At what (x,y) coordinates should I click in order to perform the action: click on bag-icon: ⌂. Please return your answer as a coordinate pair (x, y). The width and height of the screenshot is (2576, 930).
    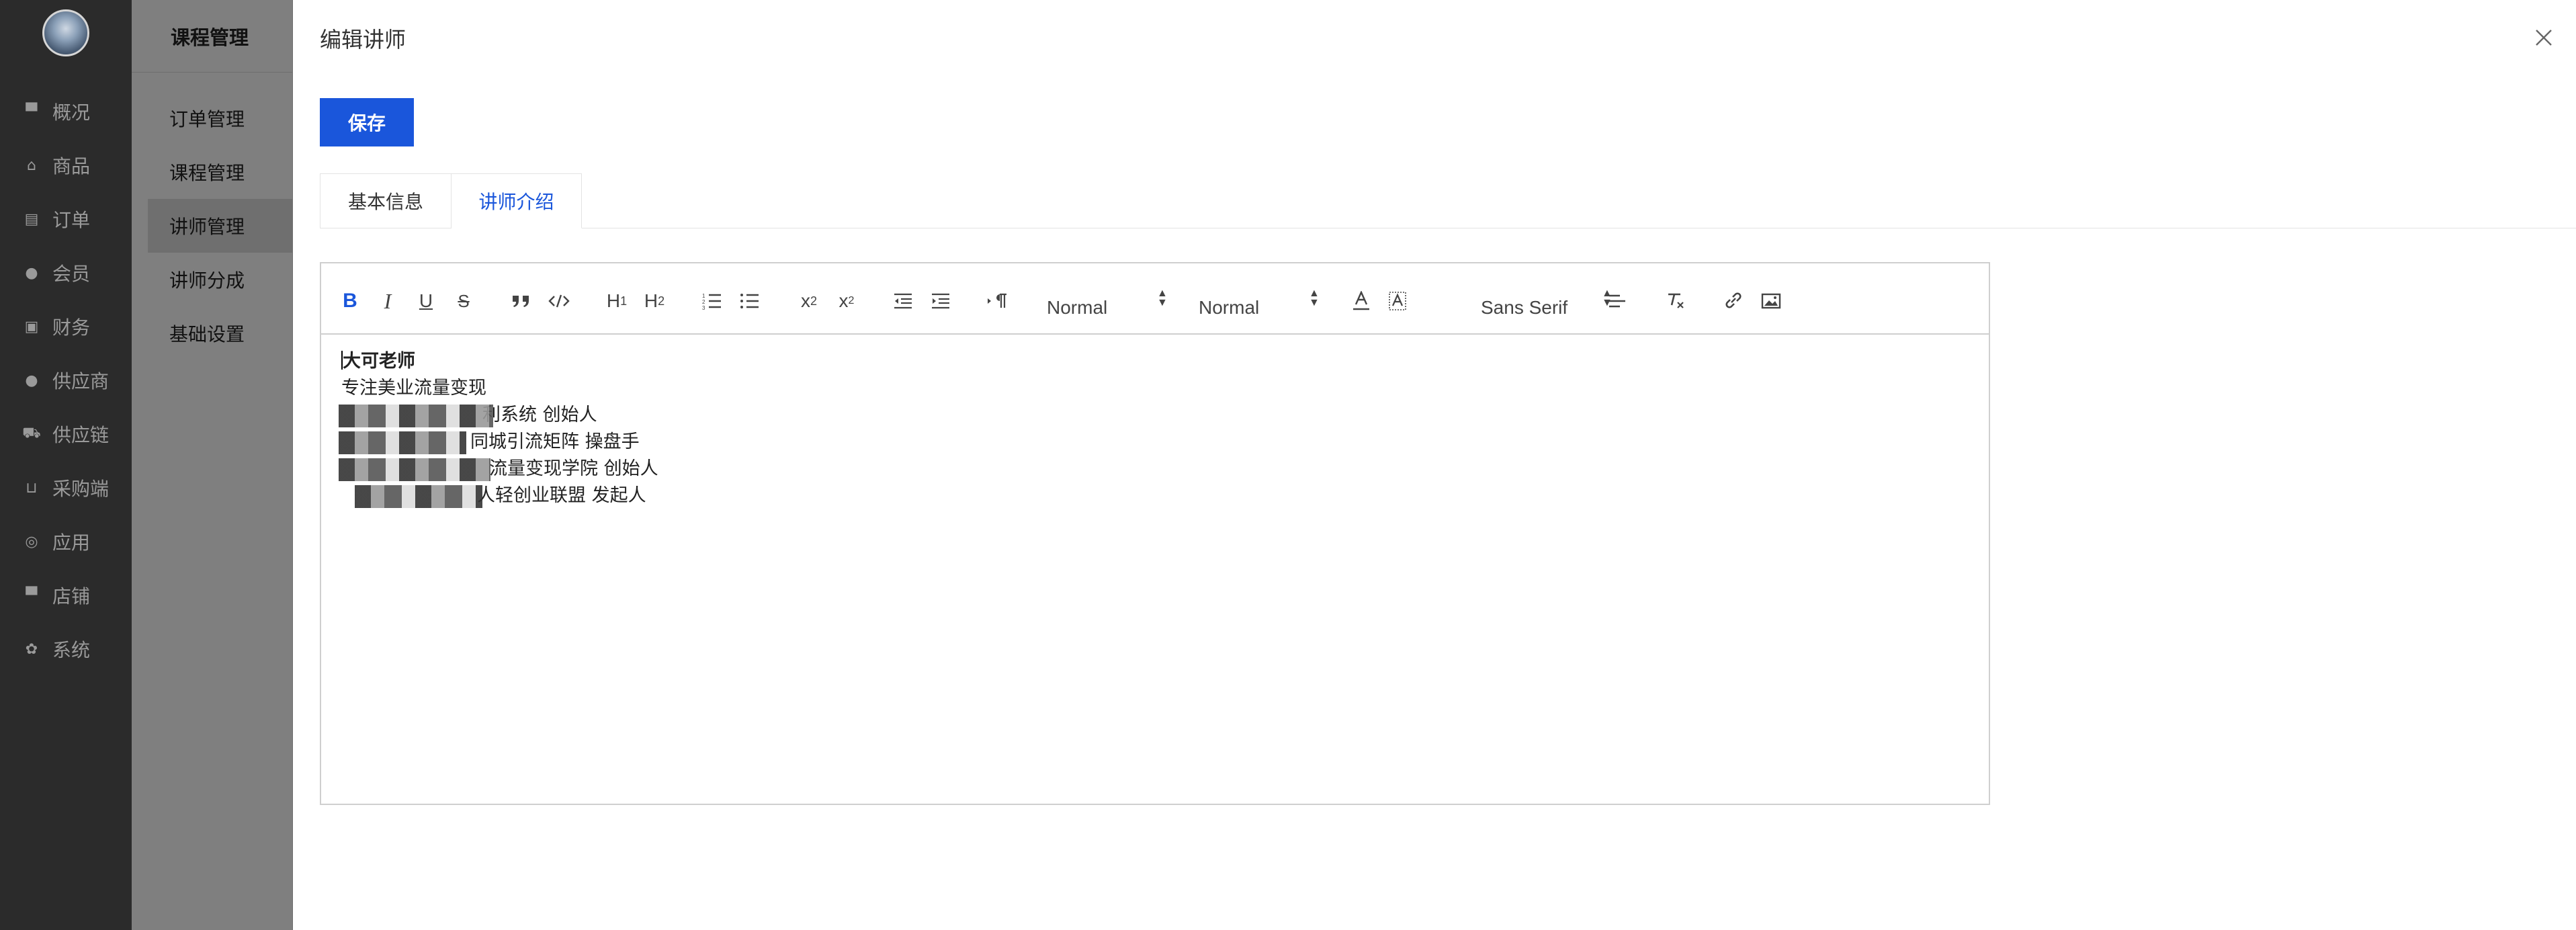
    Looking at the image, I should click on (31, 165).